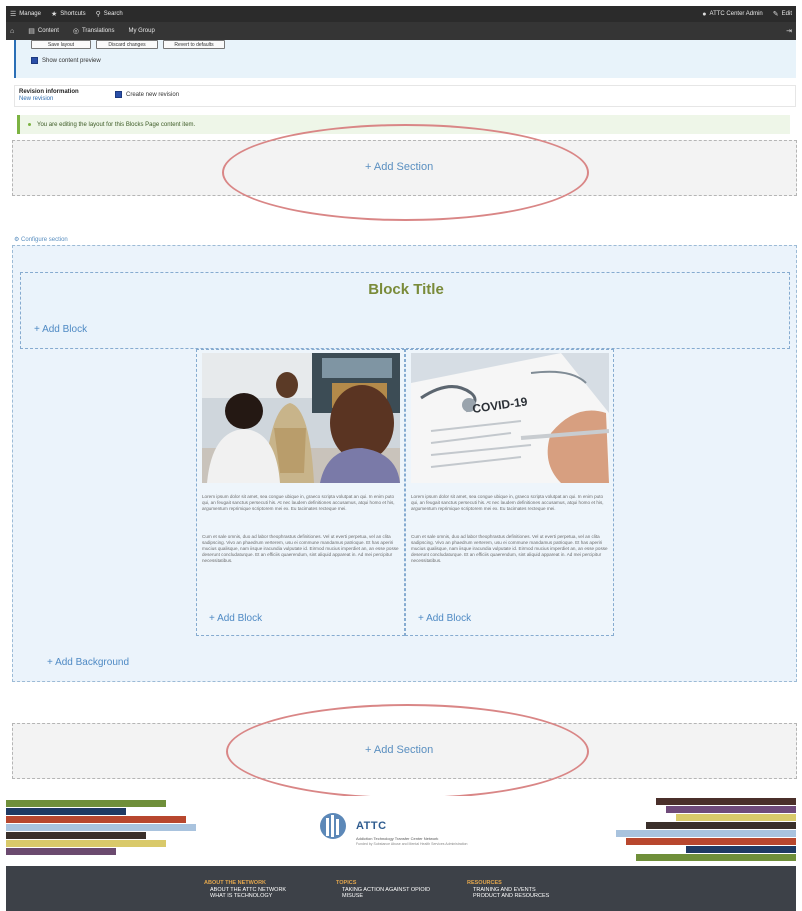  What do you see at coordinates (444, 618) in the screenshot?
I see `add-block-link-card-2: + Add Block` at bounding box center [444, 618].